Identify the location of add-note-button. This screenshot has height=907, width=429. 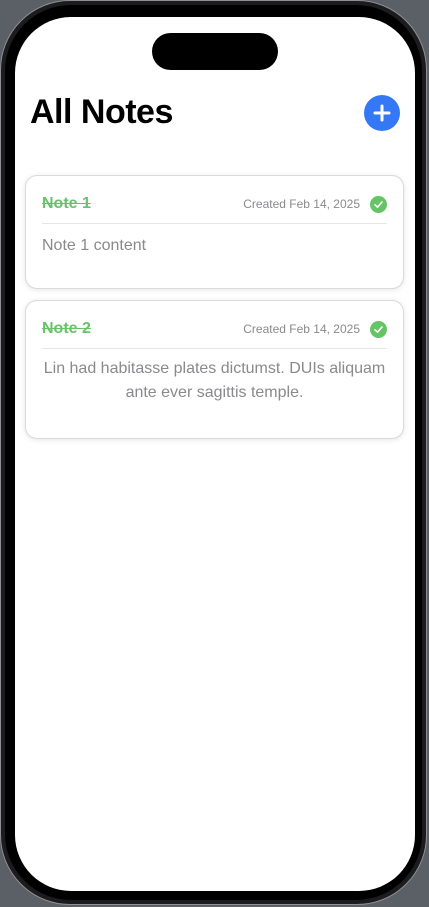
(382, 113).